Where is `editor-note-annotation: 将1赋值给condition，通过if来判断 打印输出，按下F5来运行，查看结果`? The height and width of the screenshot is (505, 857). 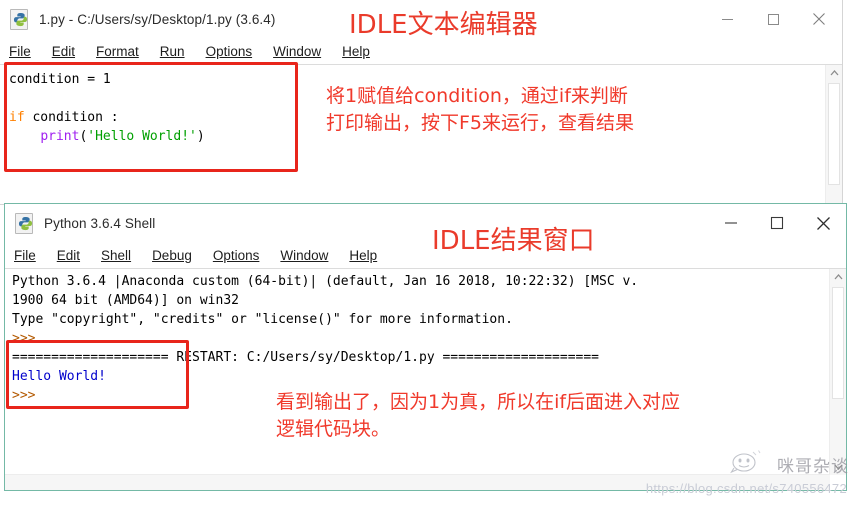
editor-note-annotation: 将1赋值给condition，通过if来判断 打印输出，按下F5来运行，查看结果 is located at coordinates (480, 109).